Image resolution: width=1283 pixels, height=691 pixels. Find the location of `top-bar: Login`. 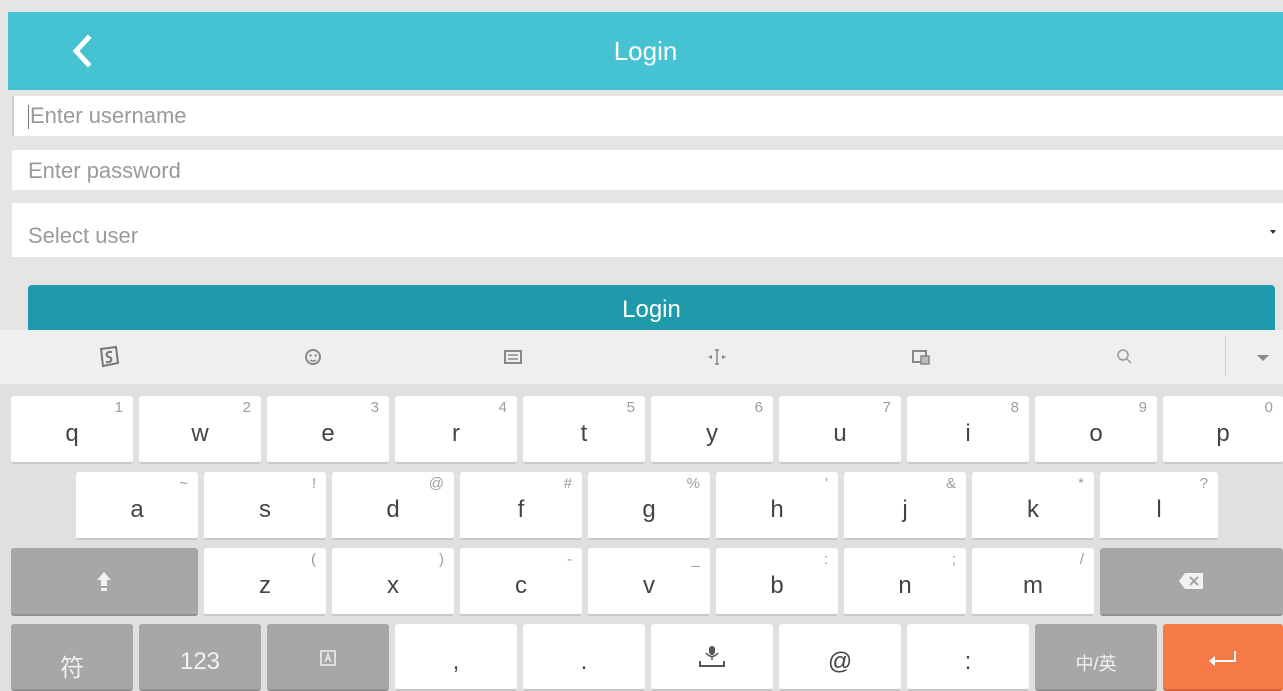

top-bar: Login is located at coordinates (645, 51).